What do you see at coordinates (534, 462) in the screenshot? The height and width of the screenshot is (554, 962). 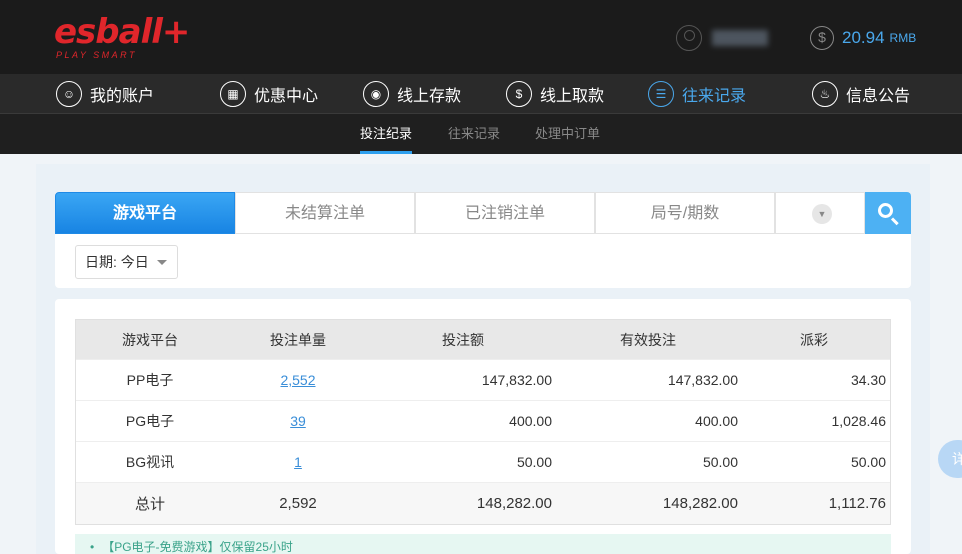 I see `amount-cell: 50.00` at bounding box center [534, 462].